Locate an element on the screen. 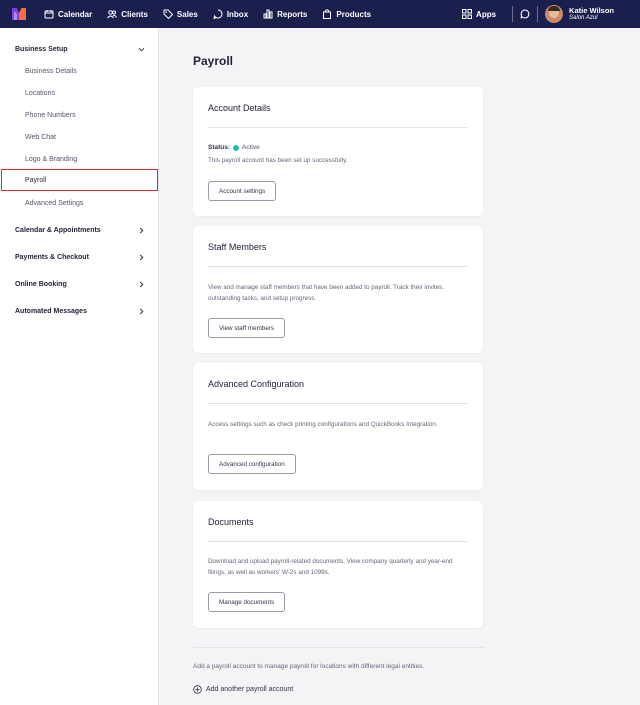 The height and width of the screenshot is (705, 640). account-settings-button: Account settings is located at coordinates (242, 191).